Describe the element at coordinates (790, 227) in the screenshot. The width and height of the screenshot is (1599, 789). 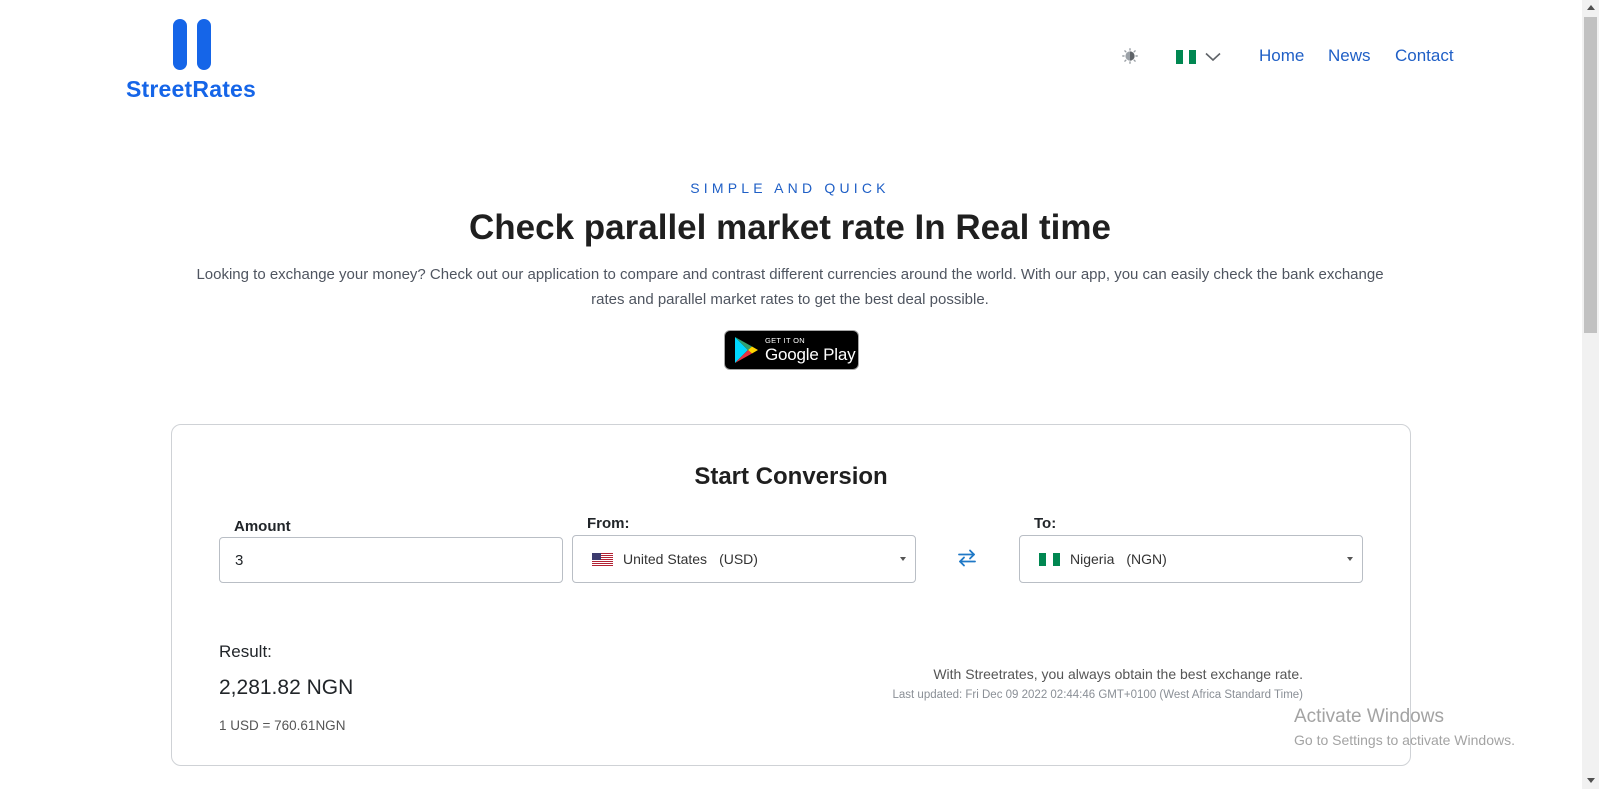
I see `hero-headline: Check parallel market rate In Real time` at that location.